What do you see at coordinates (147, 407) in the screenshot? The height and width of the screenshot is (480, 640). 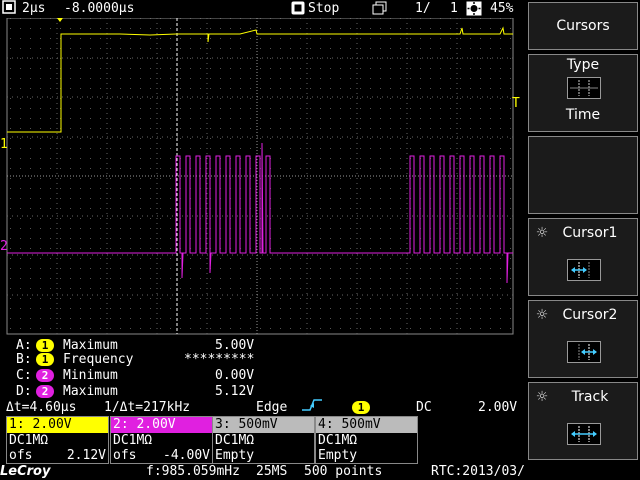 I see `inverse-delta-t-readout: 1/Δt=217kHz` at bounding box center [147, 407].